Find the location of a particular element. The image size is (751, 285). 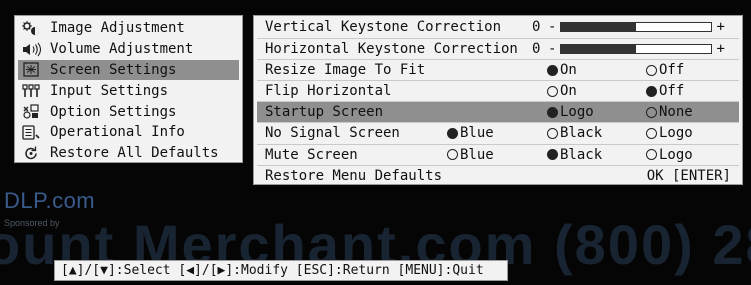

setting-row-vertical-keystone: Vertical Keystone Correction 0 - + is located at coordinates (498, 27).